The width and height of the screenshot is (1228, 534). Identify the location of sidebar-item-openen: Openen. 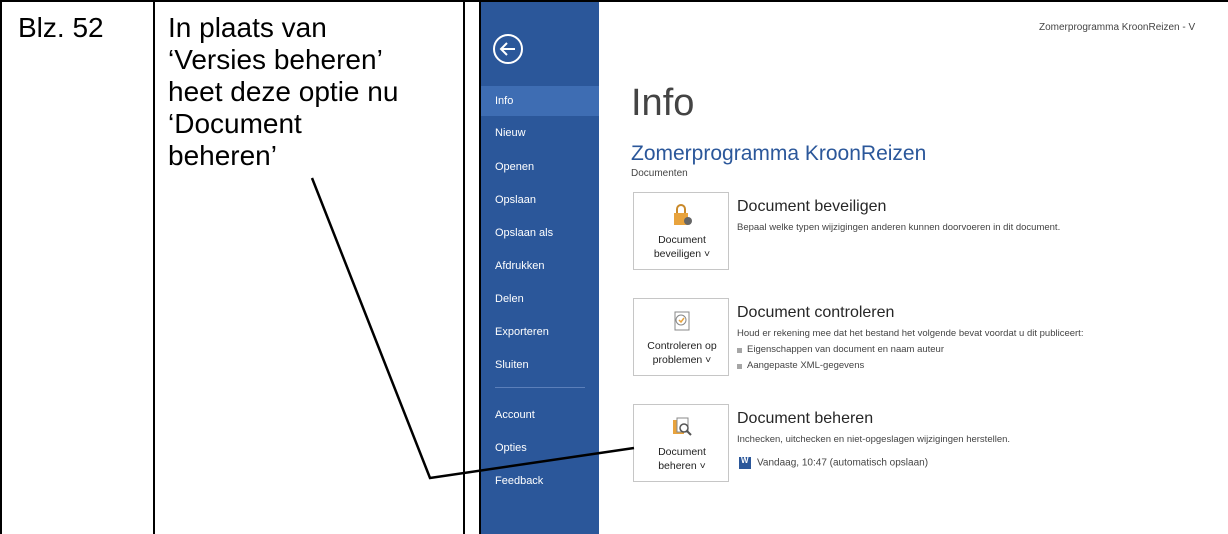
(540, 167).